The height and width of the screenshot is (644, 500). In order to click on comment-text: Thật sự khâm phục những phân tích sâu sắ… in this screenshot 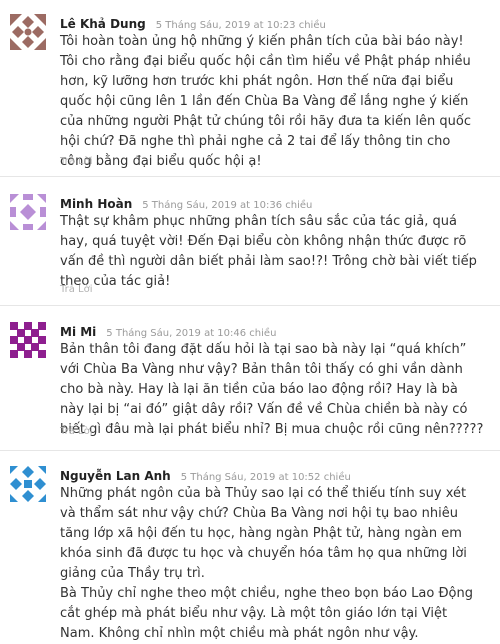, I will do `click(272, 252)`.